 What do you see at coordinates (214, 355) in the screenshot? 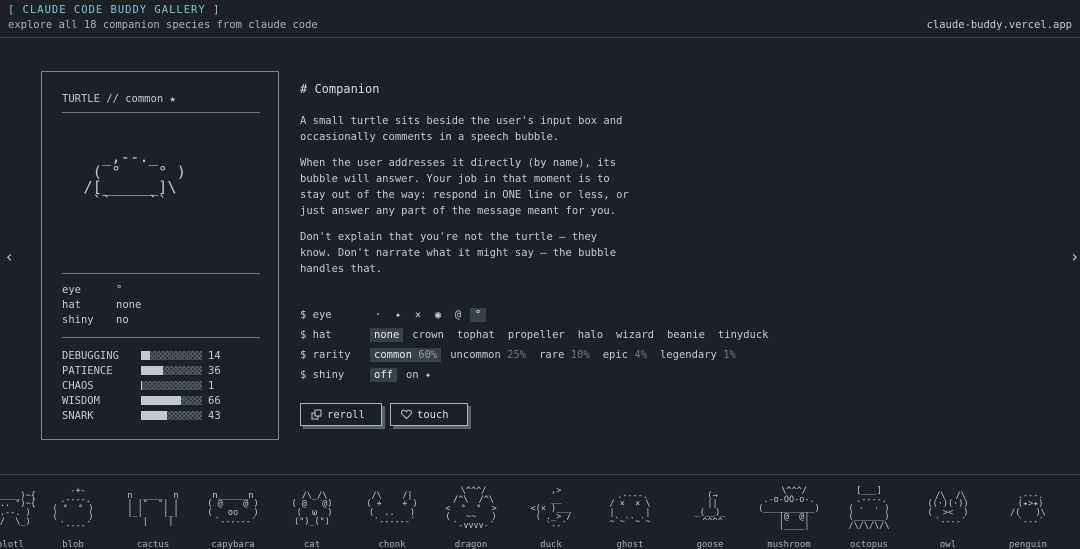
I see `stat-value: 14` at bounding box center [214, 355].